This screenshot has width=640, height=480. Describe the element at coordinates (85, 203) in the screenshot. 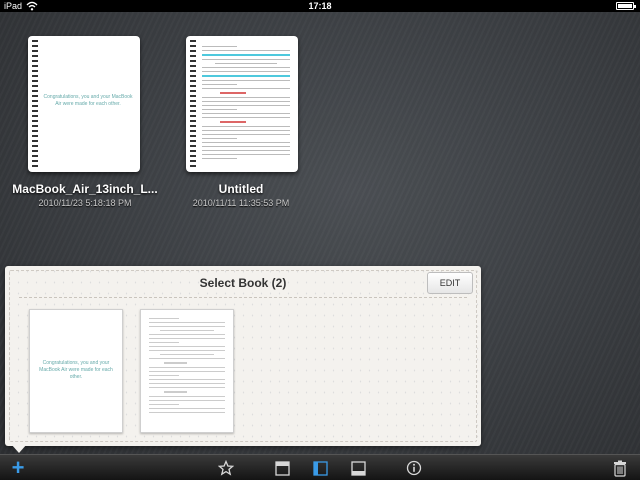

I see `book-date: 2010/11/23 5:18:18 PM` at that location.